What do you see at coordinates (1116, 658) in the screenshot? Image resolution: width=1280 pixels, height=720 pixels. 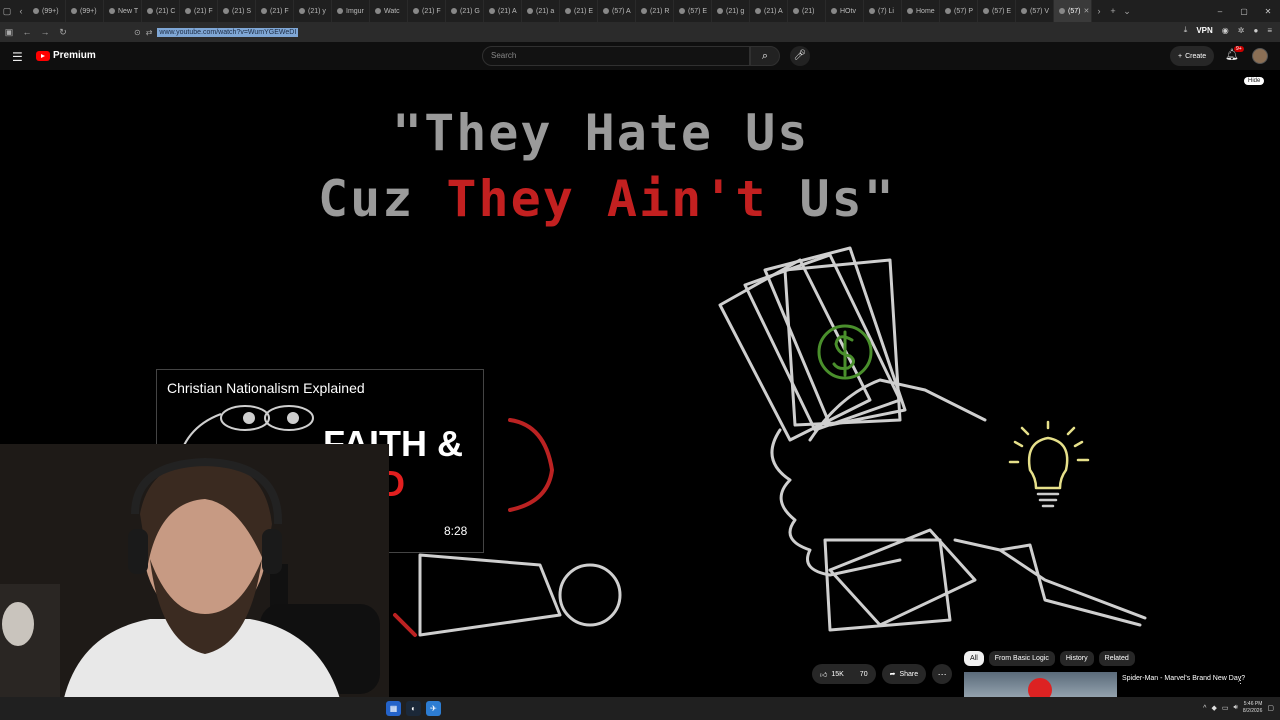 I see `chip-related: Related` at bounding box center [1116, 658].